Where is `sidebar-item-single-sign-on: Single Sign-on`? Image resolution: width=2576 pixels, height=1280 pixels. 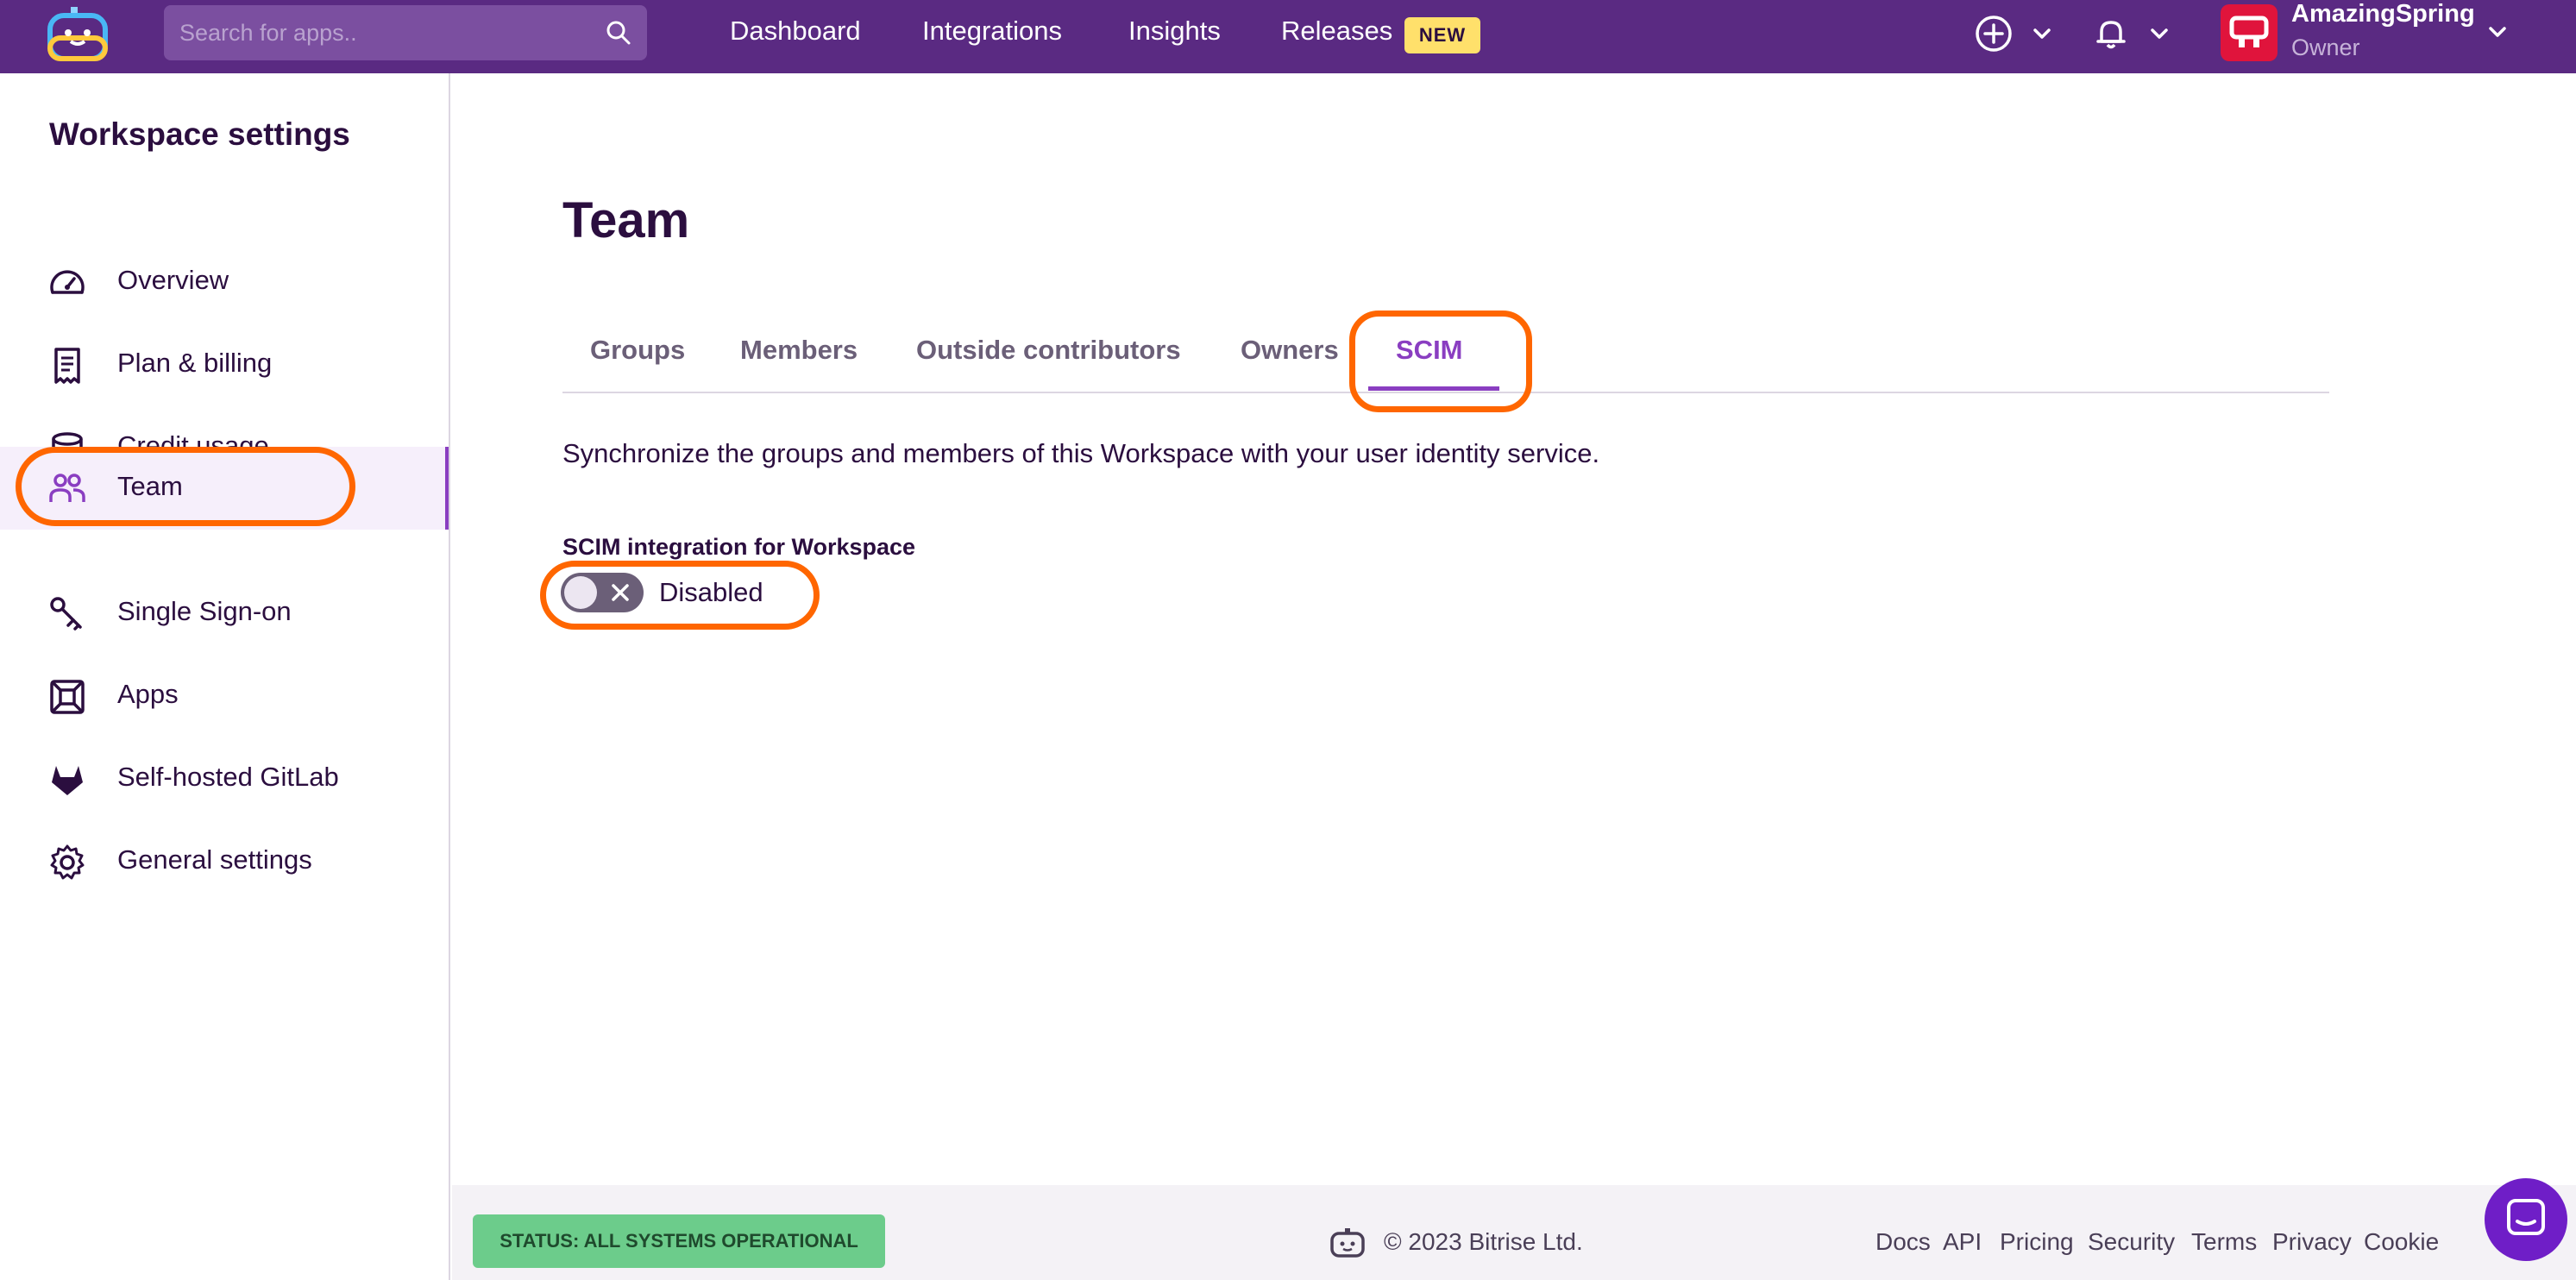 sidebar-item-single-sign-on: Single Sign-on is located at coordinates (224, 614).